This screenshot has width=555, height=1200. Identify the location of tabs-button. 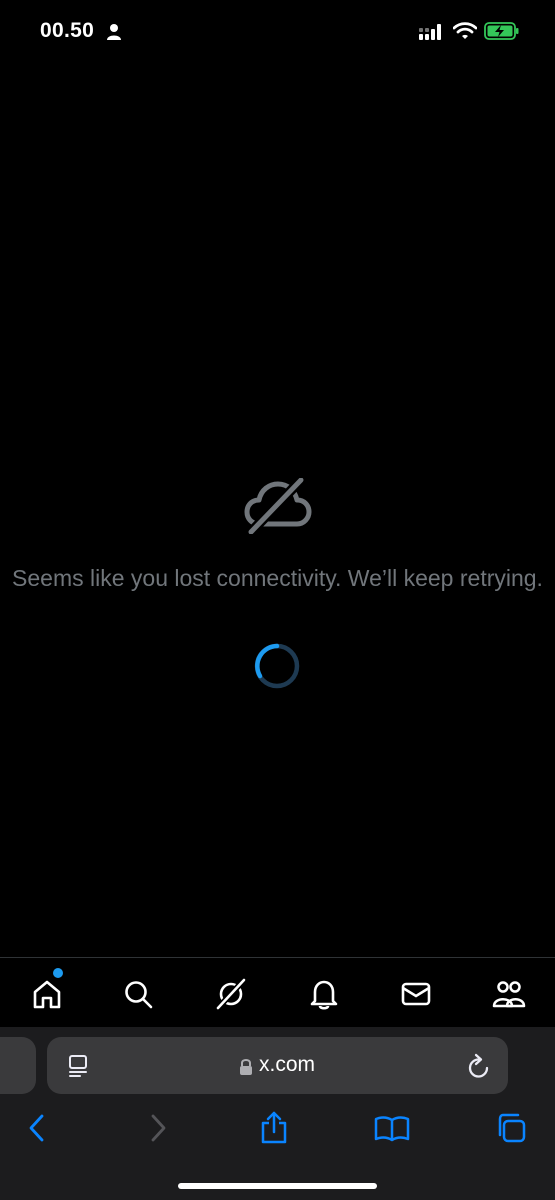
(511, 1128).